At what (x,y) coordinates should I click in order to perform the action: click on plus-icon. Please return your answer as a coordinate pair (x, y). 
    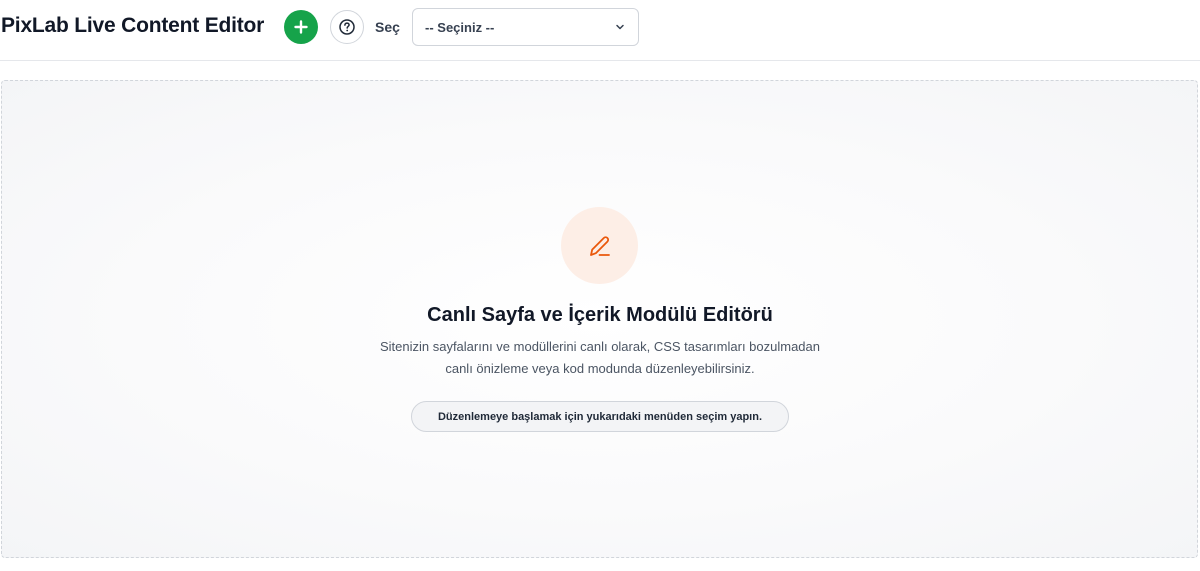
    Looking at the image, I should click on (301, 27).